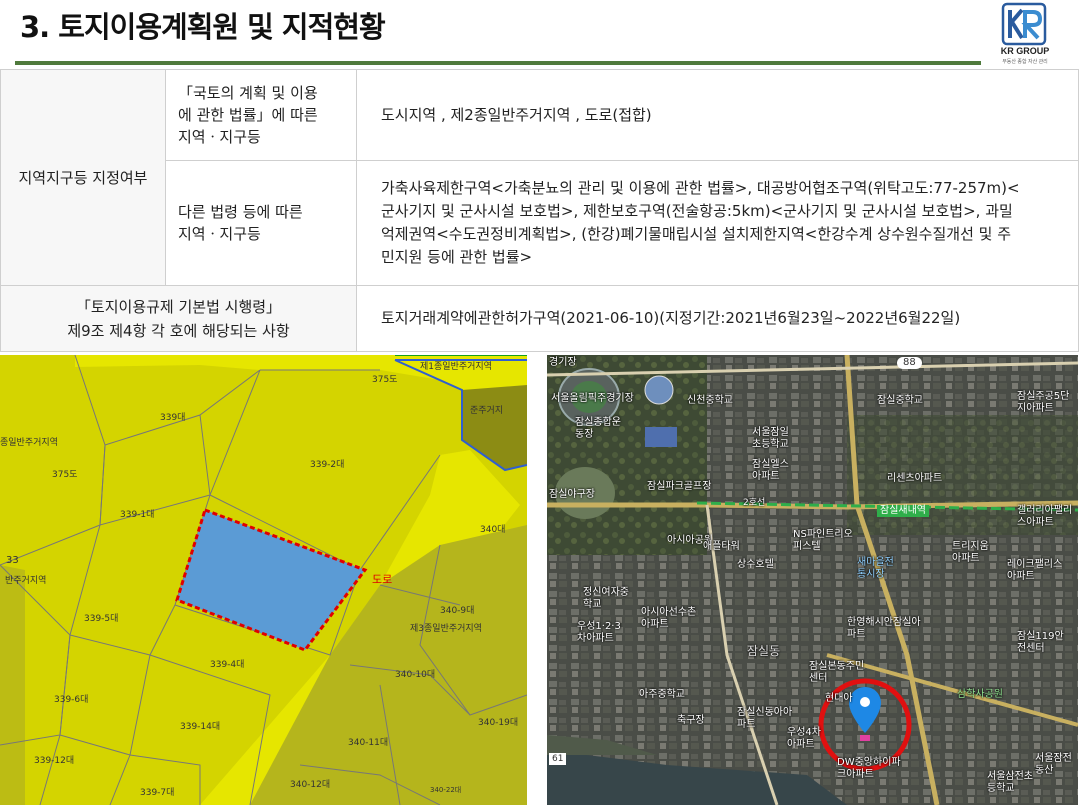 The image size is (1081, 811). I want to click on company-logo: KR GROUP 부동산 종합 자산 관리, so click(1025, 35).